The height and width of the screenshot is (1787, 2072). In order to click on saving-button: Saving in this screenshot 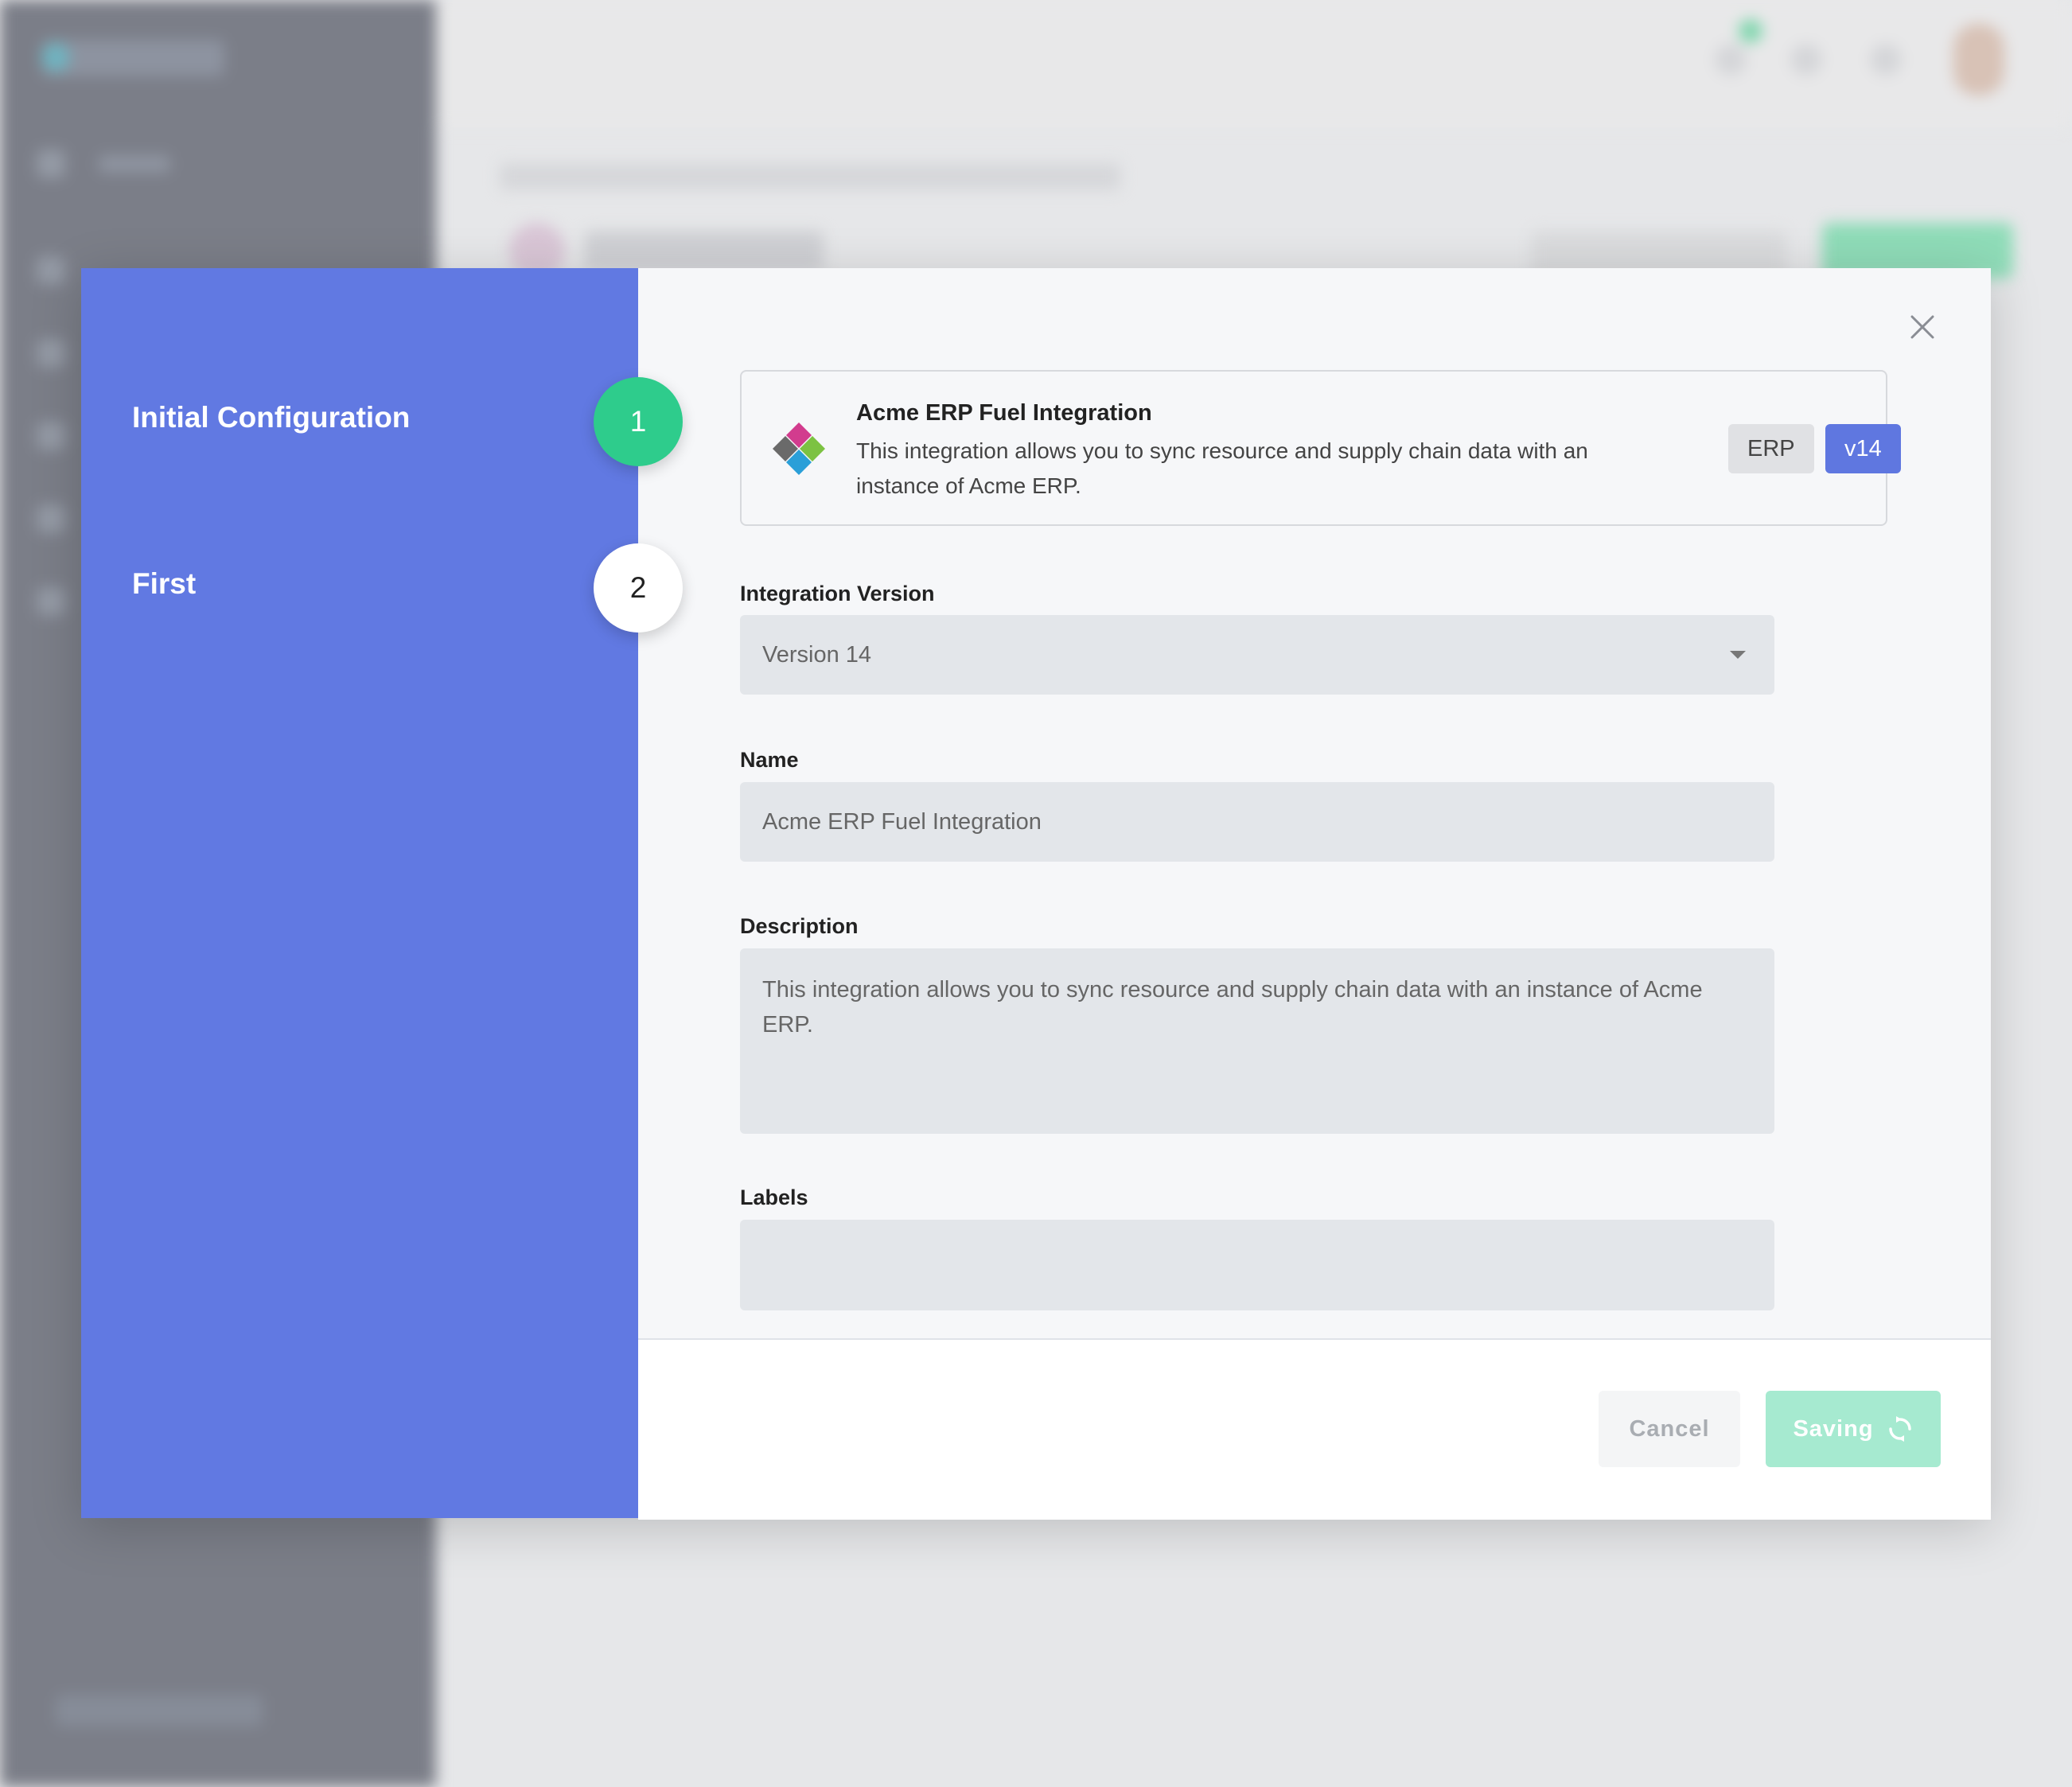, I will do `click(1853, 1429)`.